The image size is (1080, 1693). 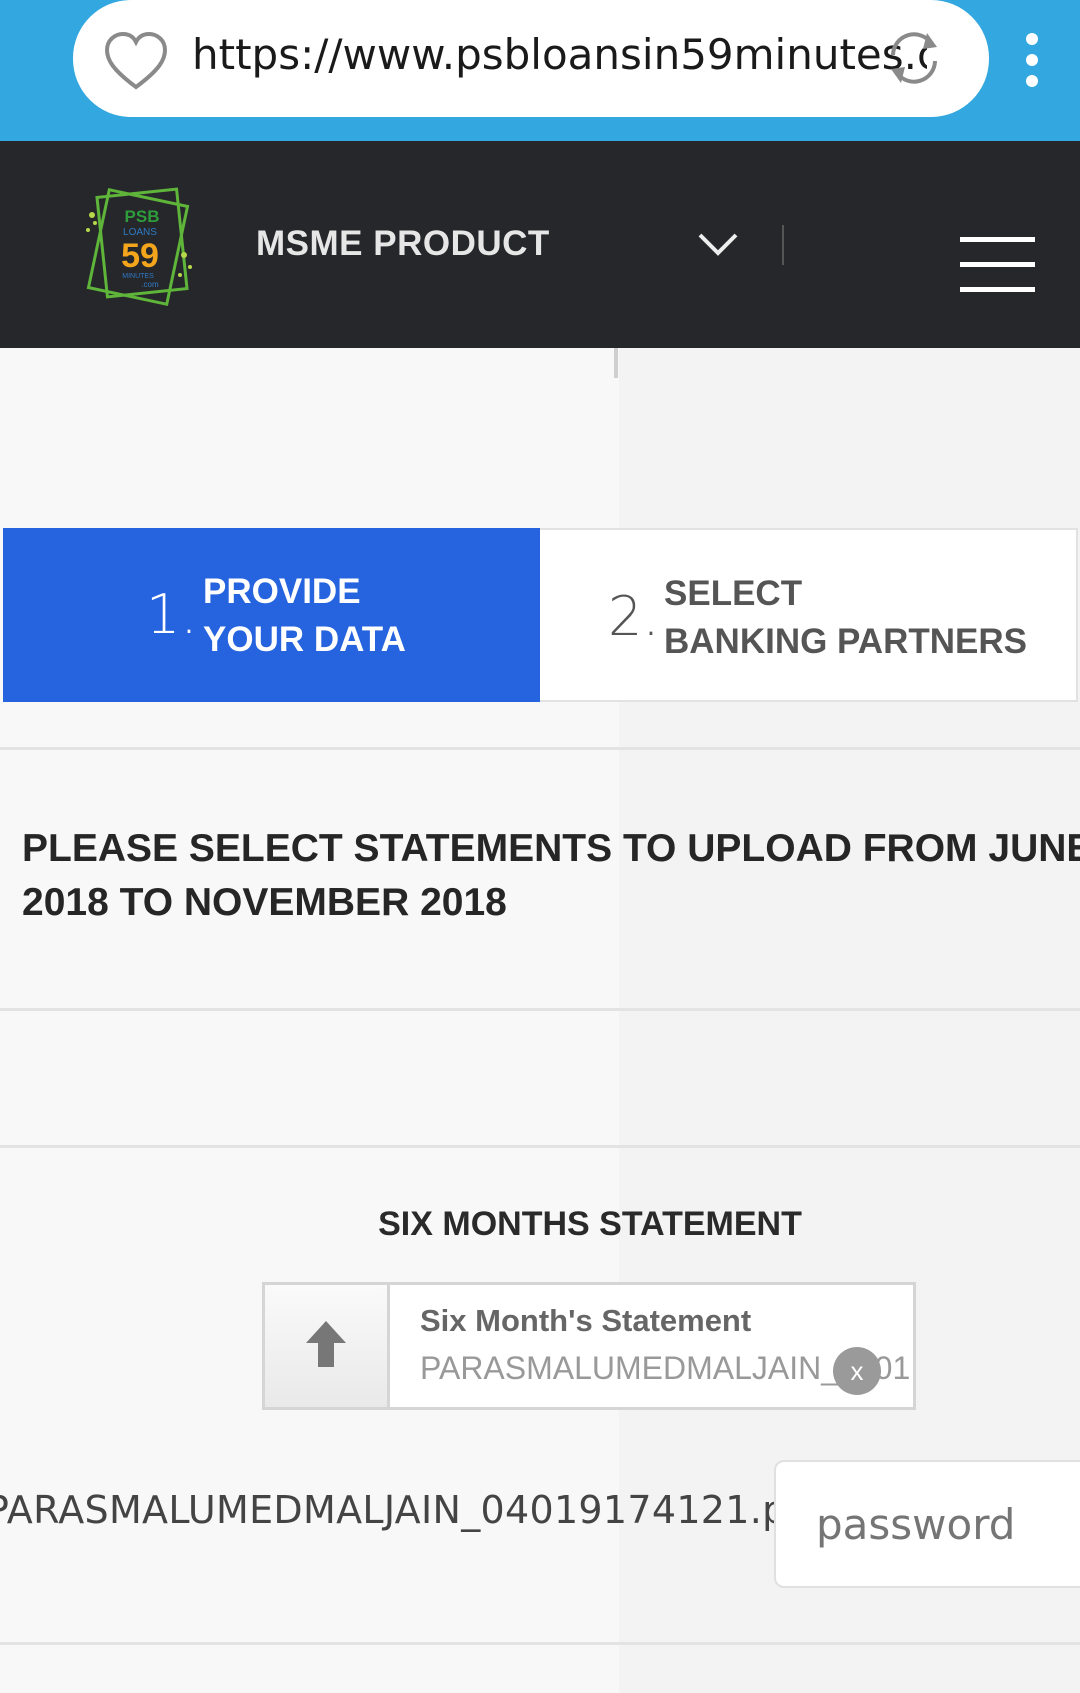 What do you see at coordinates (783, 245) in the screenshot?
I see `header-divider` at bounding box center [783, 245].